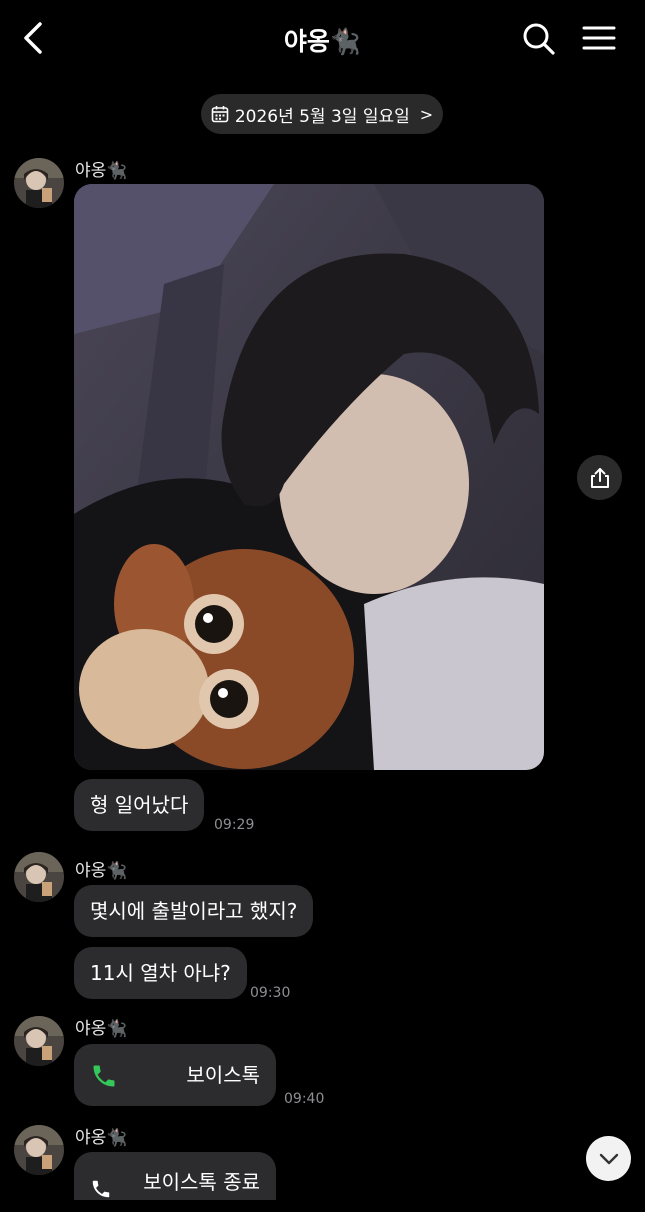 This screenshot has height=1212, width=645. What do you see at coordinates (220, 114) in the screenshot?
I see `calendar-icon` at bounding box center [220, 114].